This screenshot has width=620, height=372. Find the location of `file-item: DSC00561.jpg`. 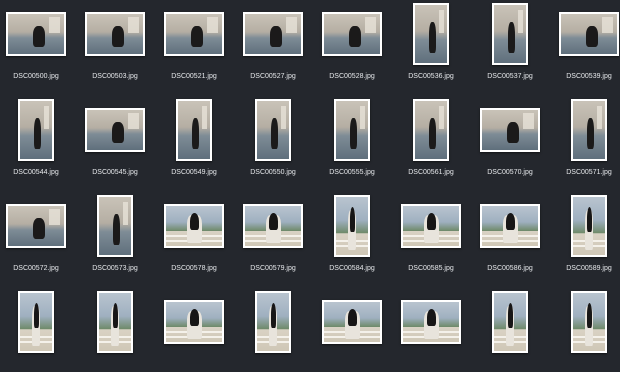

file-item: DSC00561.jpg is located at coordinates (431, 138).